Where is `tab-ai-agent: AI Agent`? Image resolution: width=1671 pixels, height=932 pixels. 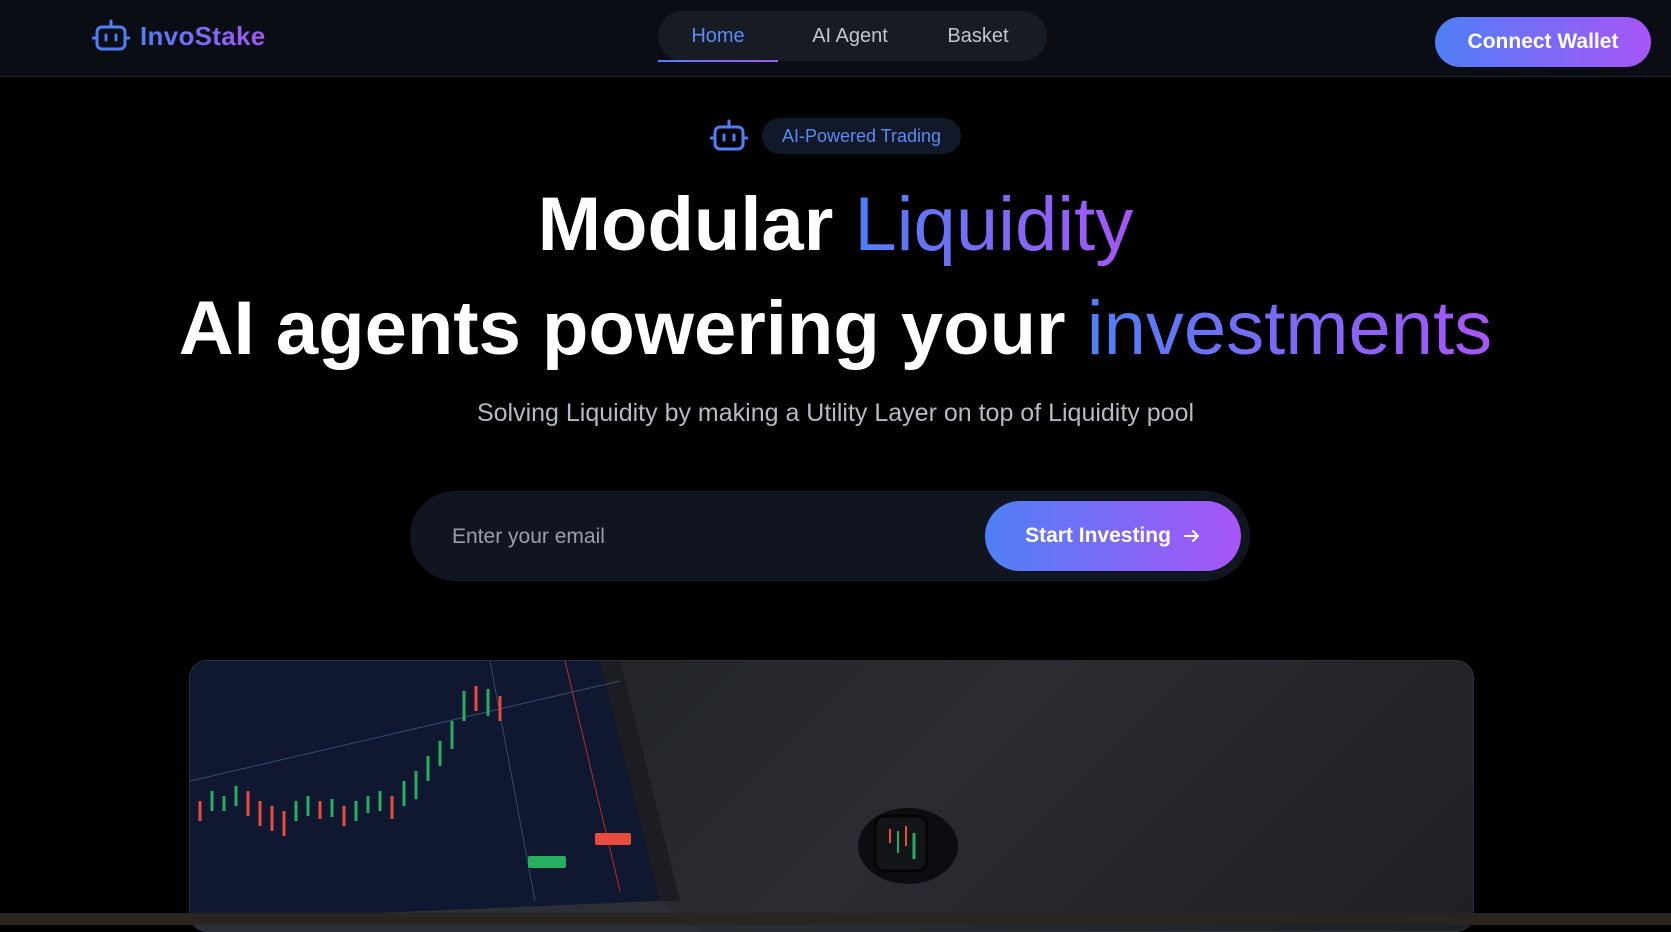
tab-ai-agent: AI Agent is located at coordinates (850, 36).